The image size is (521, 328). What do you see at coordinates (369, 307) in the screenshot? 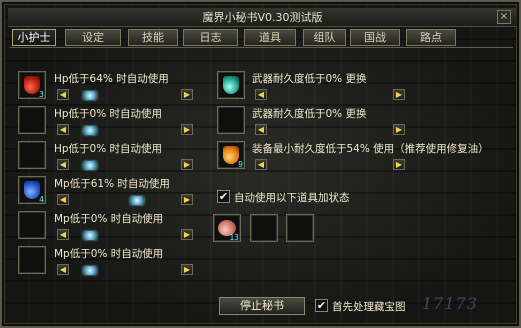
I see `treasure-map-label: 首先处理藏宝图` at bounding box center [369, 307].